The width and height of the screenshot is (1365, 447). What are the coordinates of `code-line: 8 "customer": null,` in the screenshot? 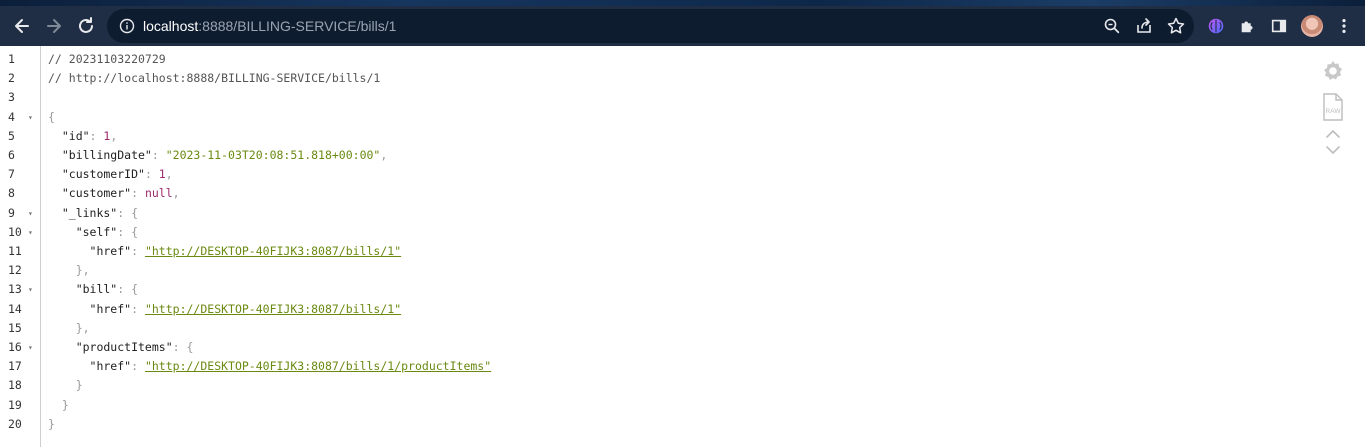 It's located at (650, 193).